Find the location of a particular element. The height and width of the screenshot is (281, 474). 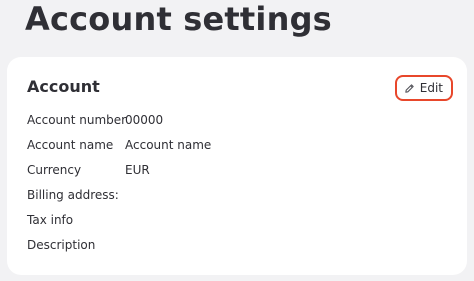

card-title: Account is located at coordinates (63, 86).